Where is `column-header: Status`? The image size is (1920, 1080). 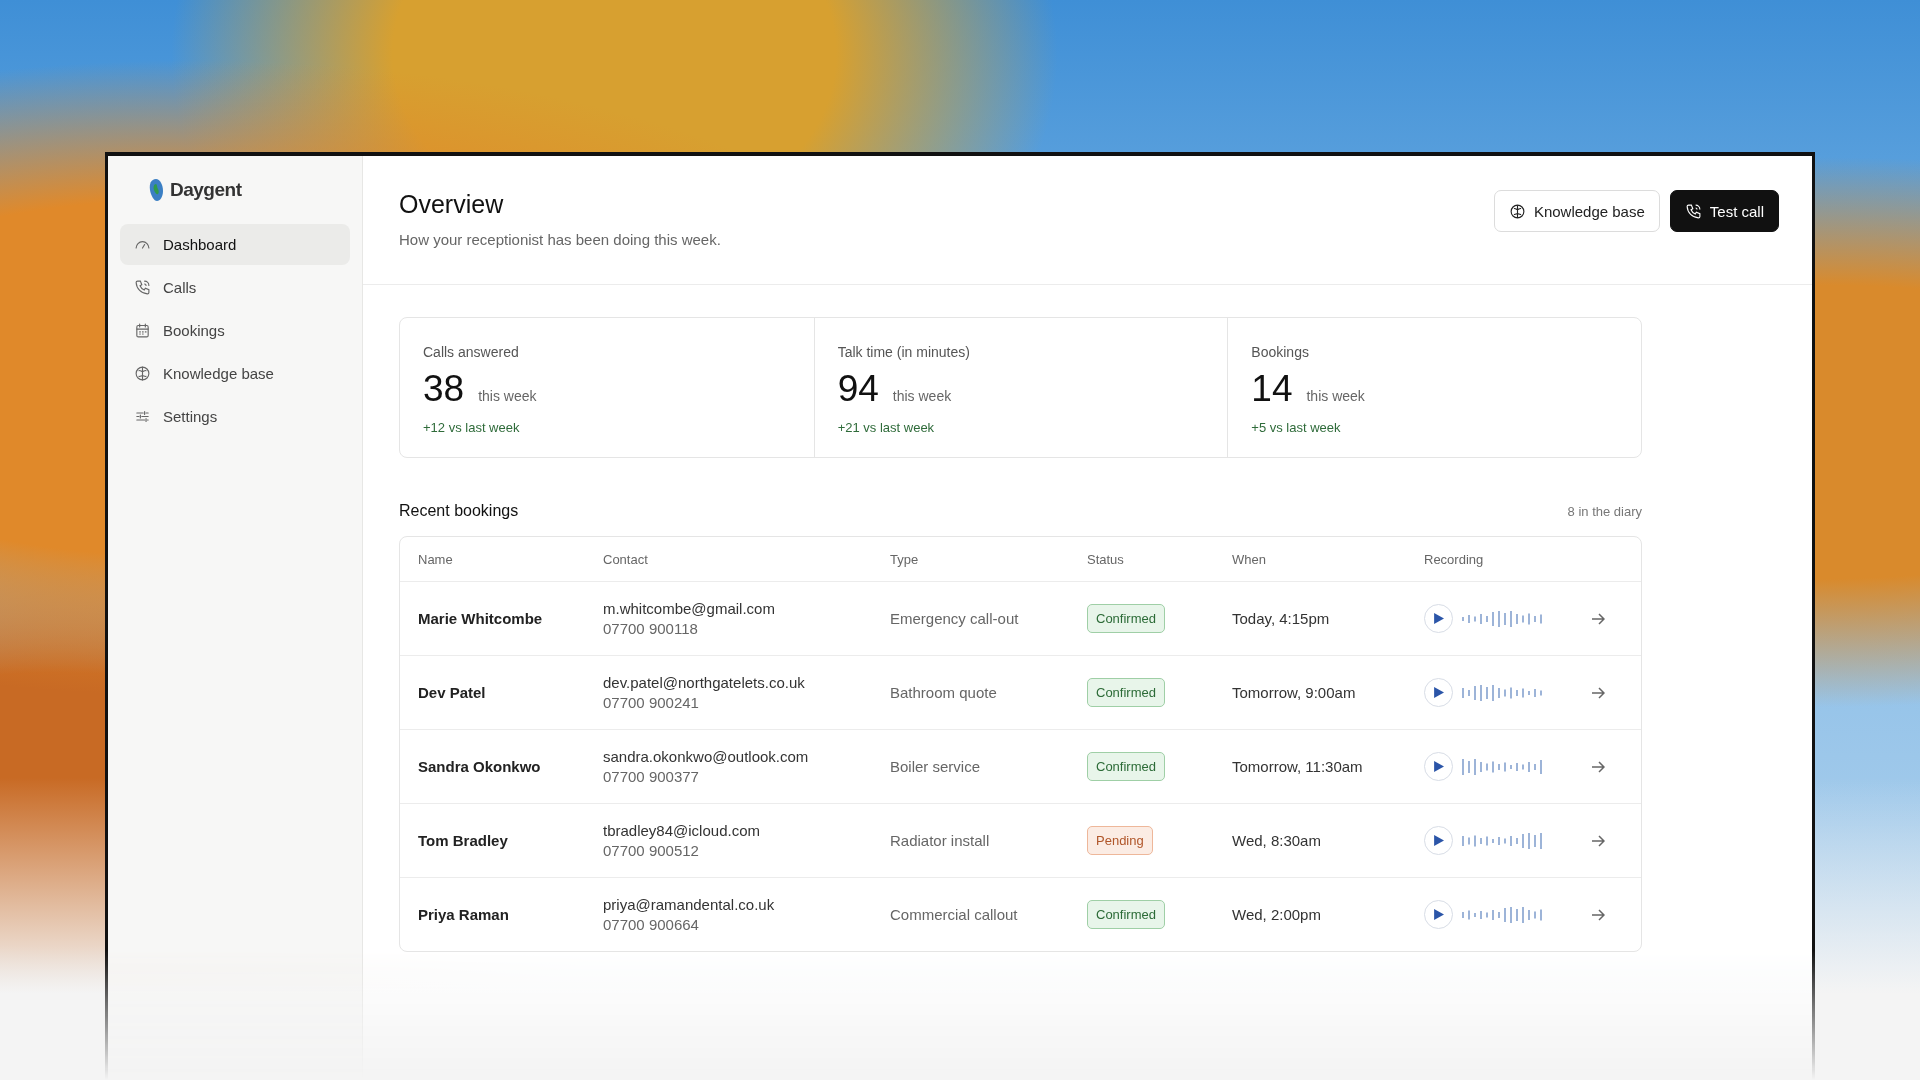 column-header: Status is located at coordinates (1106, 559).